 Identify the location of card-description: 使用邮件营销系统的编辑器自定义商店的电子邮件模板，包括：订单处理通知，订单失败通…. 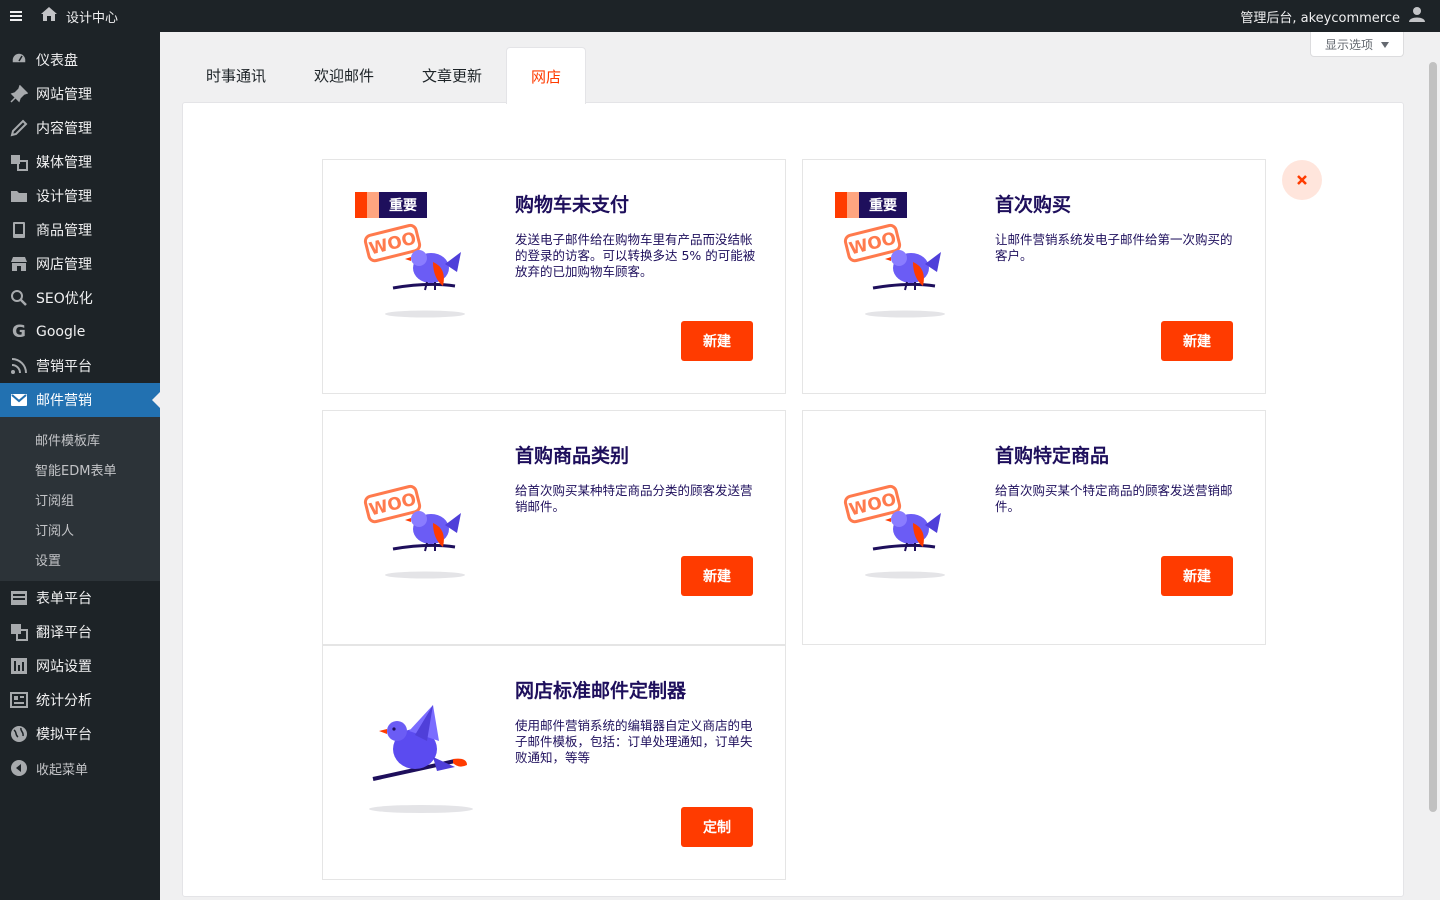
(634, 741).